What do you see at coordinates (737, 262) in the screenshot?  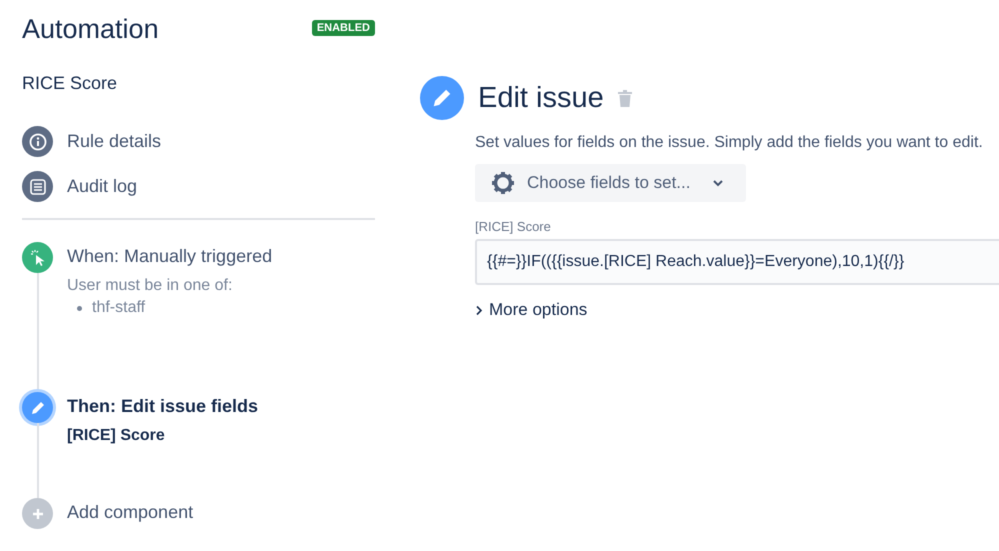 I see `score-input: {{#=}}IF(({{issue.[RICE] Reach.value}}=Everyone),10,1){{/}}` at bounding box center [737, 262].